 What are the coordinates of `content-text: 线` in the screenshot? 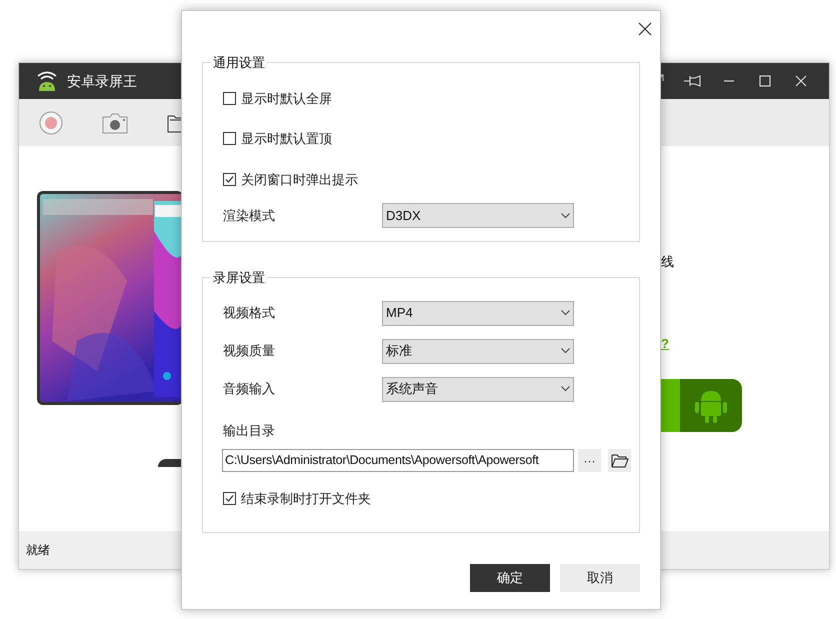 It's located at (668, 262).